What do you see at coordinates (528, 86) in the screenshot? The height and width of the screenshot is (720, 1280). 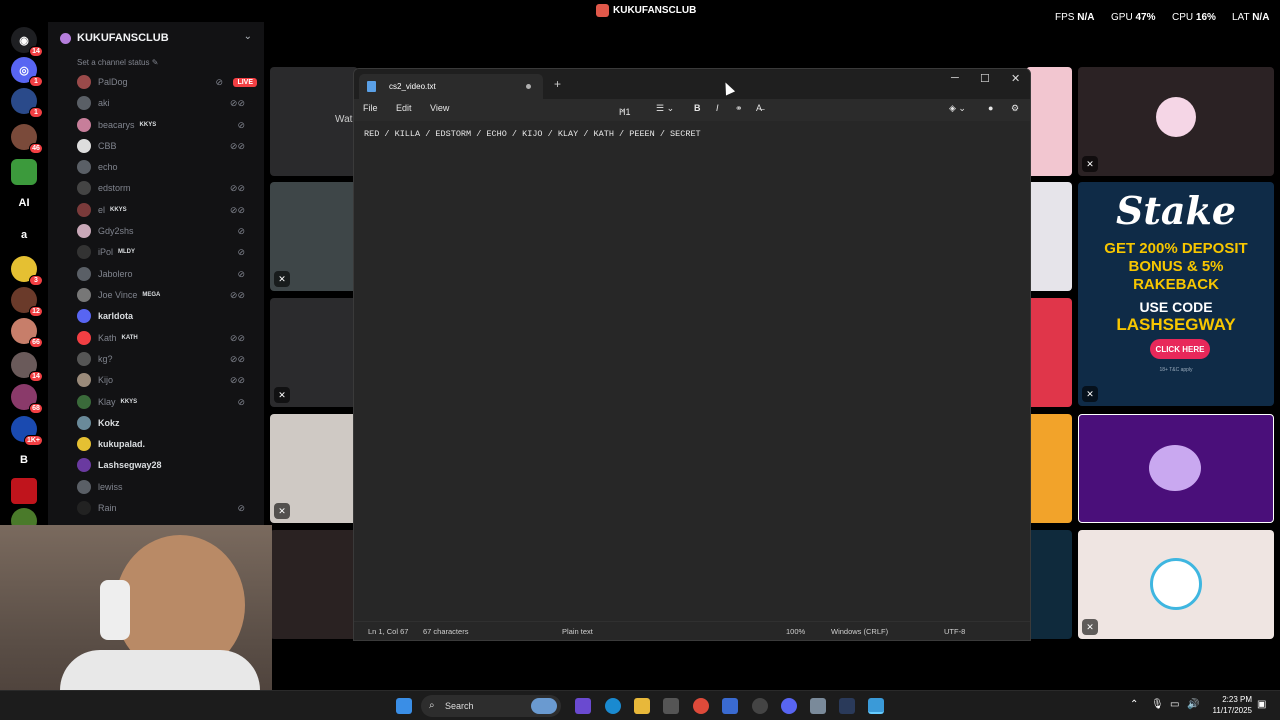 I see `unsaved-indicator-icon` at bounding box center [528, 86].